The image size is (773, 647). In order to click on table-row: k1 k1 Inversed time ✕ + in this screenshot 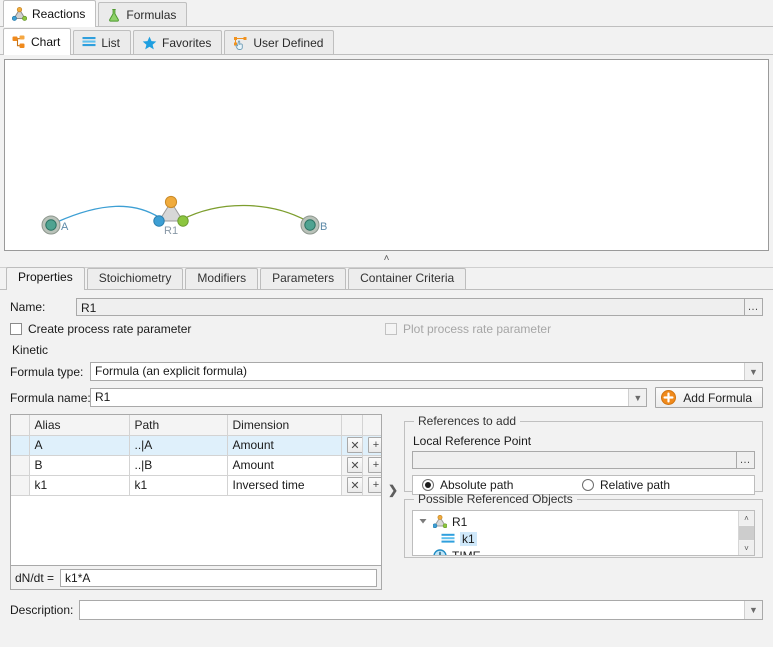, I will do `click(196, 485)`.